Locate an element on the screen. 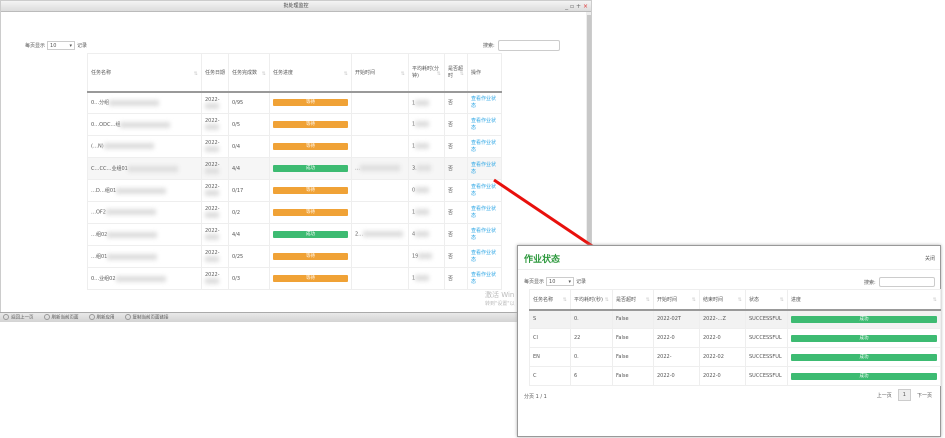 This screenshot has height=438, width=945. modal-title: 作业状态 is located at coordinates (542, 260).